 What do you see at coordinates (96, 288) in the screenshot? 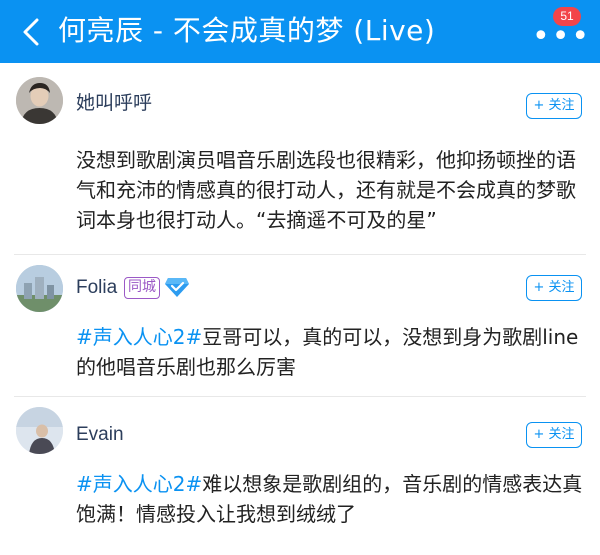
I see `username: Folia` at bounding box center [96, 288].